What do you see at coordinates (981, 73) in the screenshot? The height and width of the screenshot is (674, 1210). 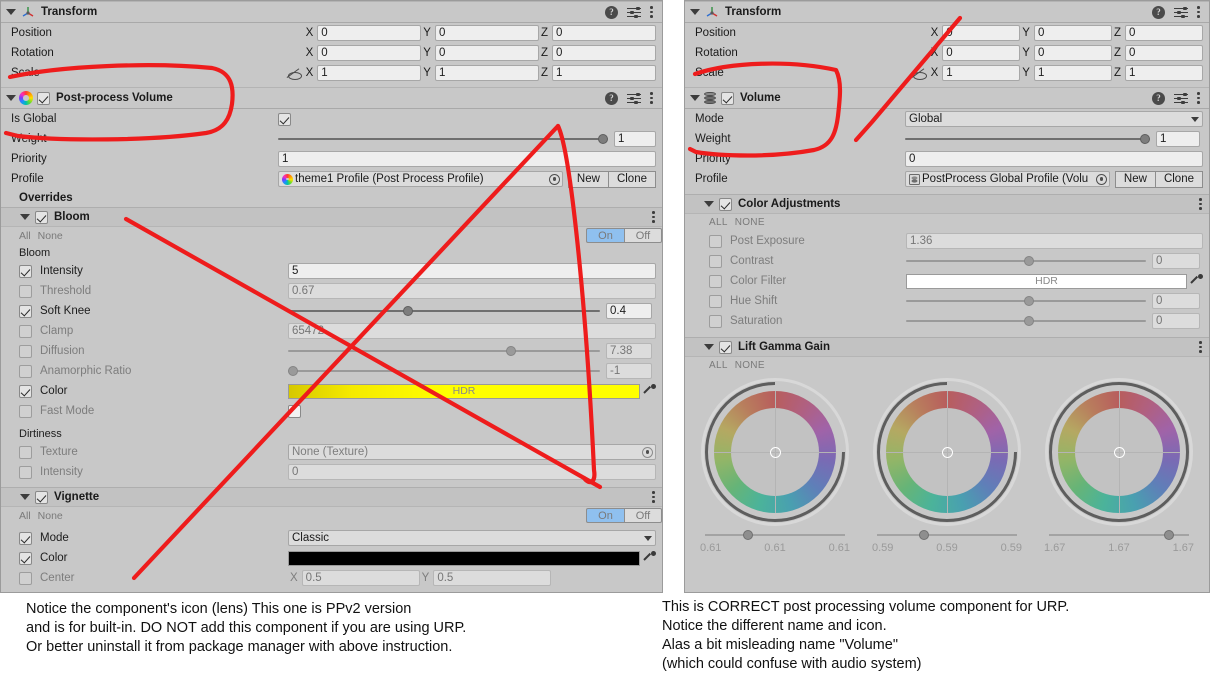 I see `scale-x-field: 1` at bounding box center [981, 73].